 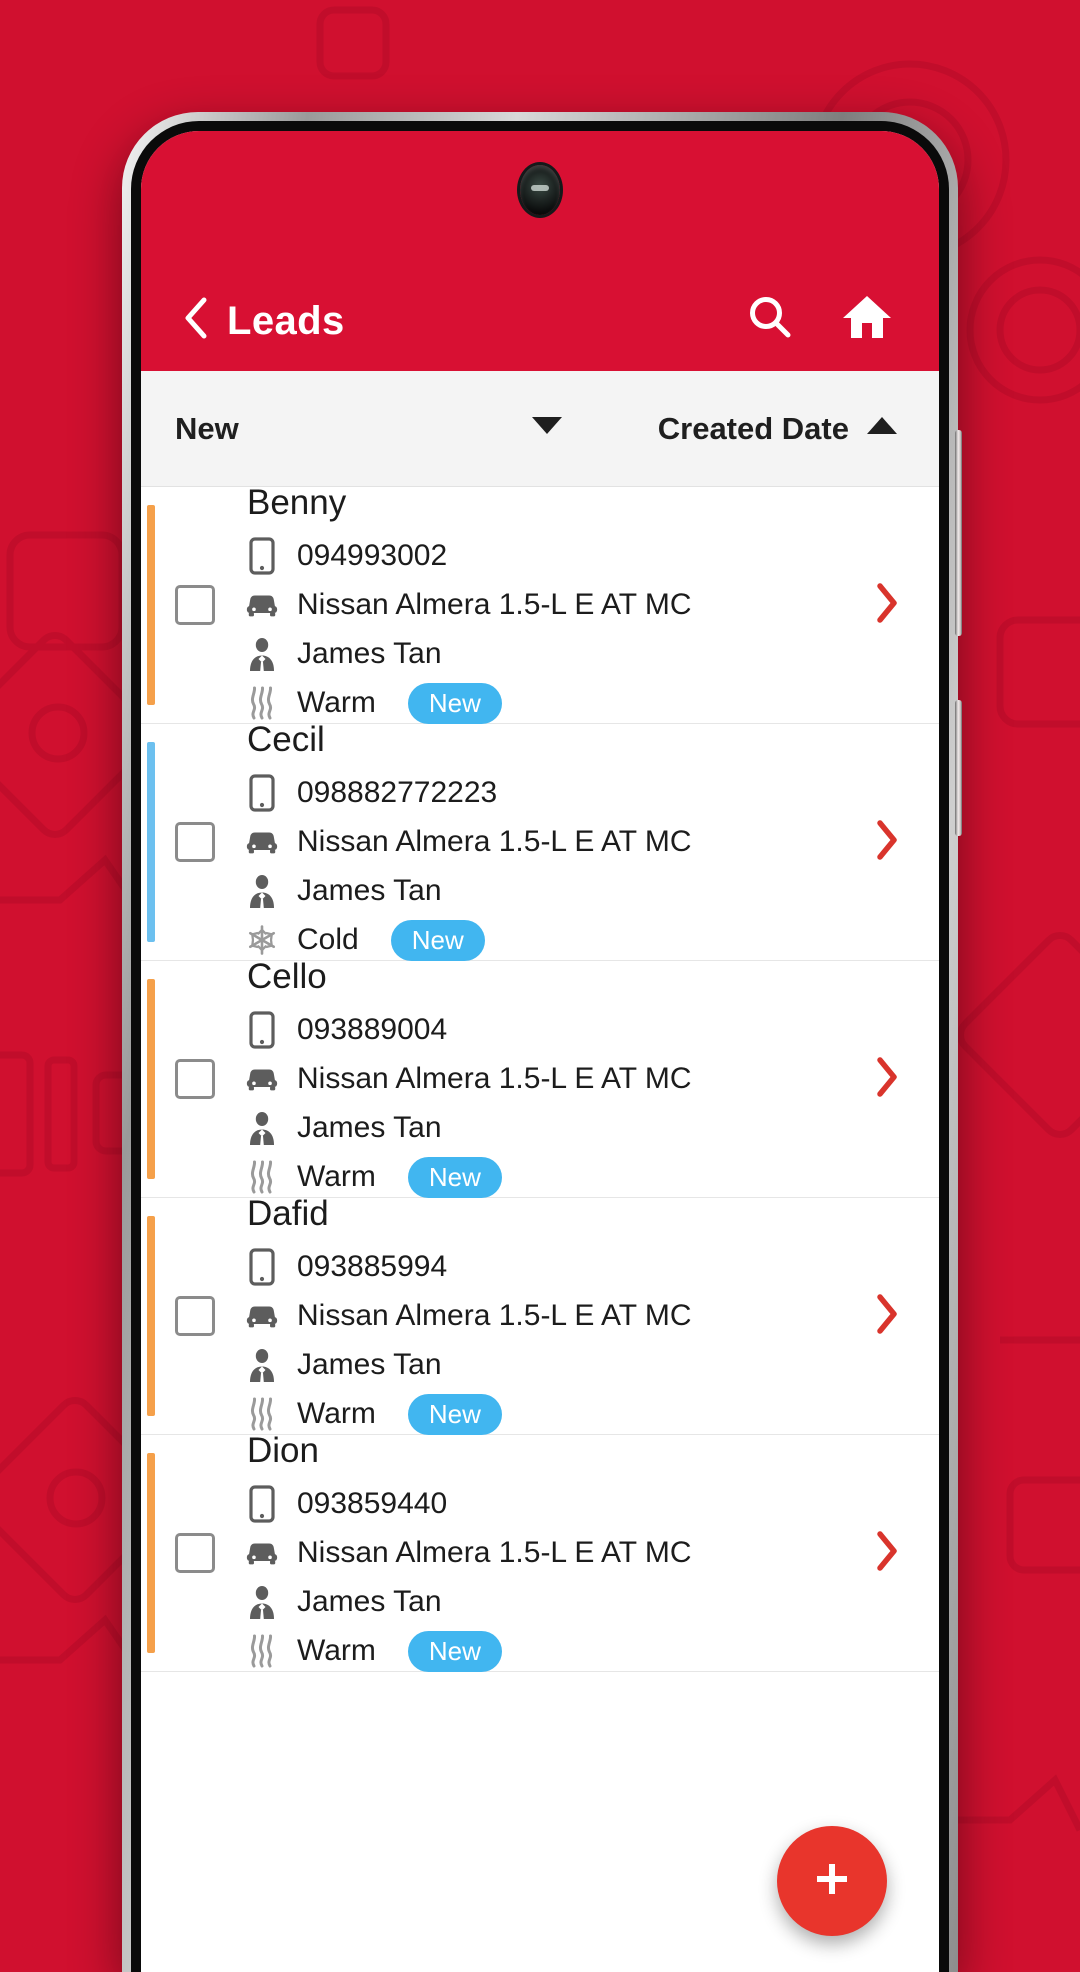 What do you see at coordinates (958, 533) in the screenshot?
I see `volume-button` at bounding box center [958, 533].